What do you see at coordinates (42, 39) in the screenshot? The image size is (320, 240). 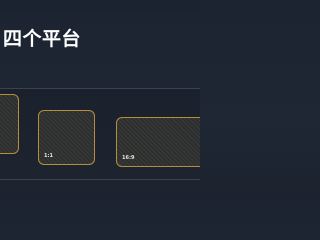 I see `page-title: 四个平台` at bounding box center [42, 39].